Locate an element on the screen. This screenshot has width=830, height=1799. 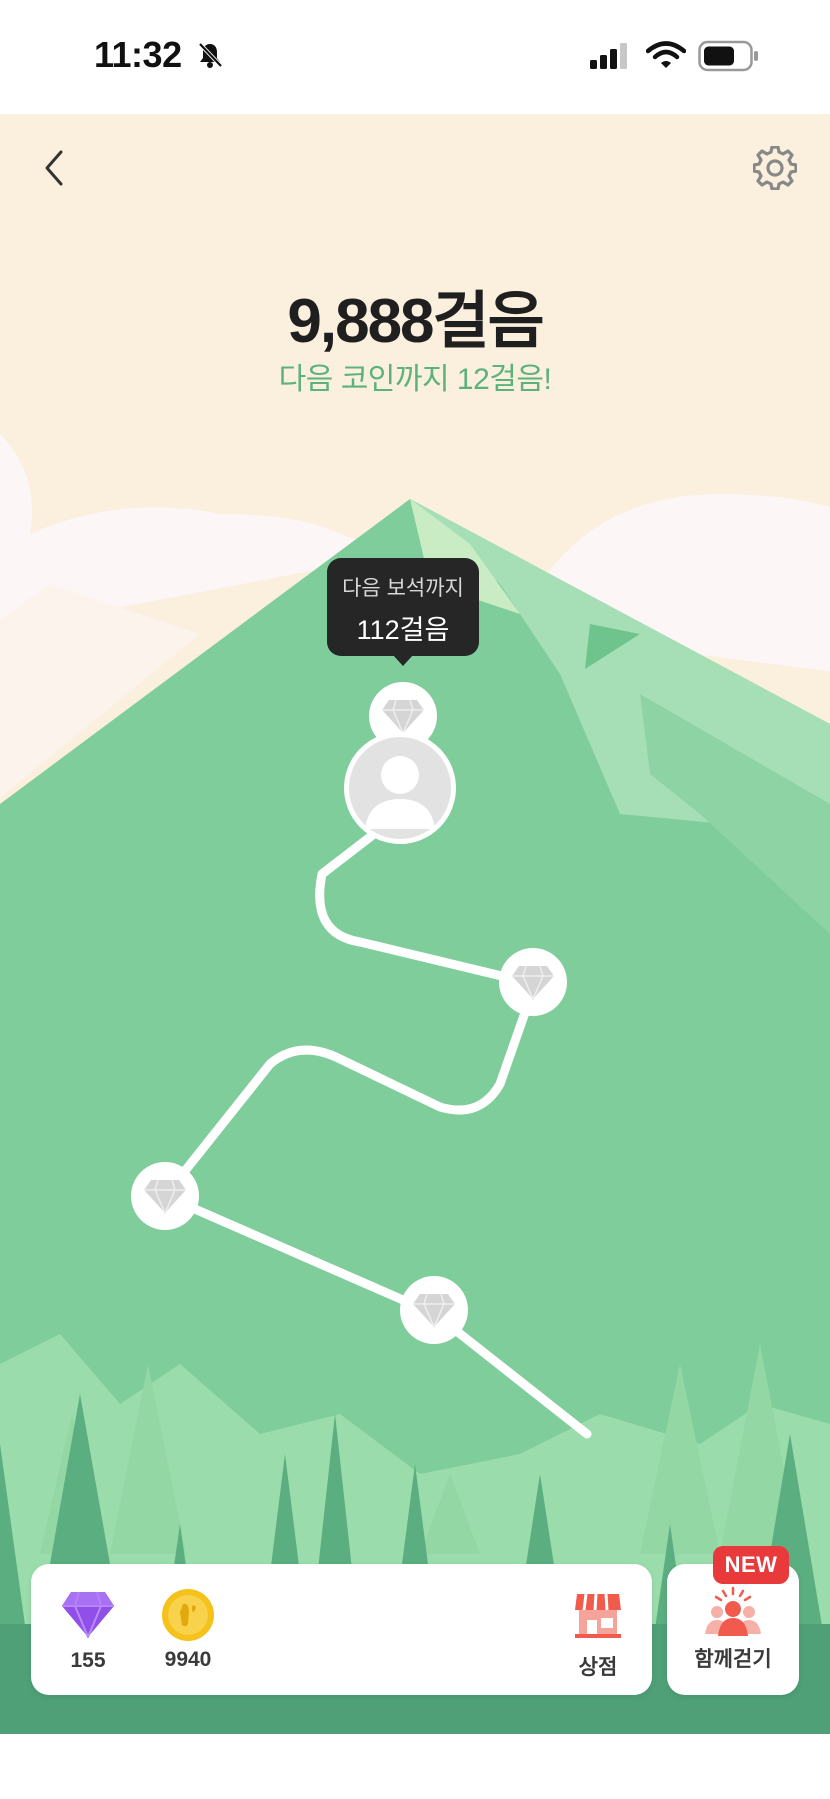
shop-icon is located at coordinates (598, 1615).